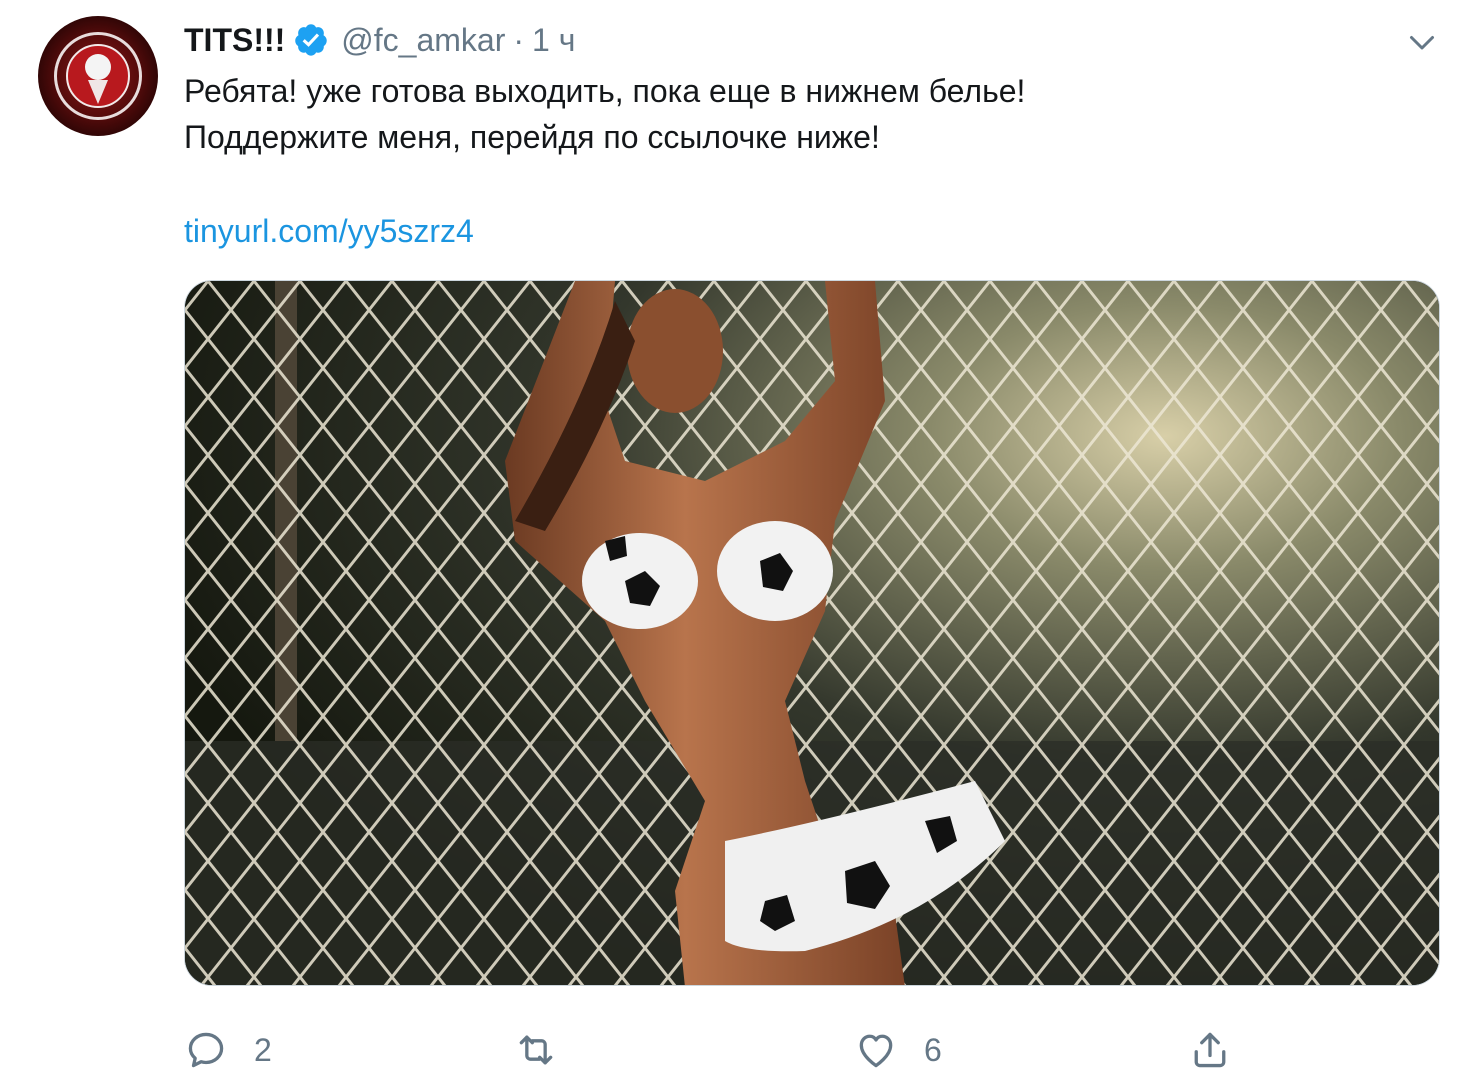  I want to click on tweet-link: tinyurl.com/yy5szrz4, so click(329, 231).